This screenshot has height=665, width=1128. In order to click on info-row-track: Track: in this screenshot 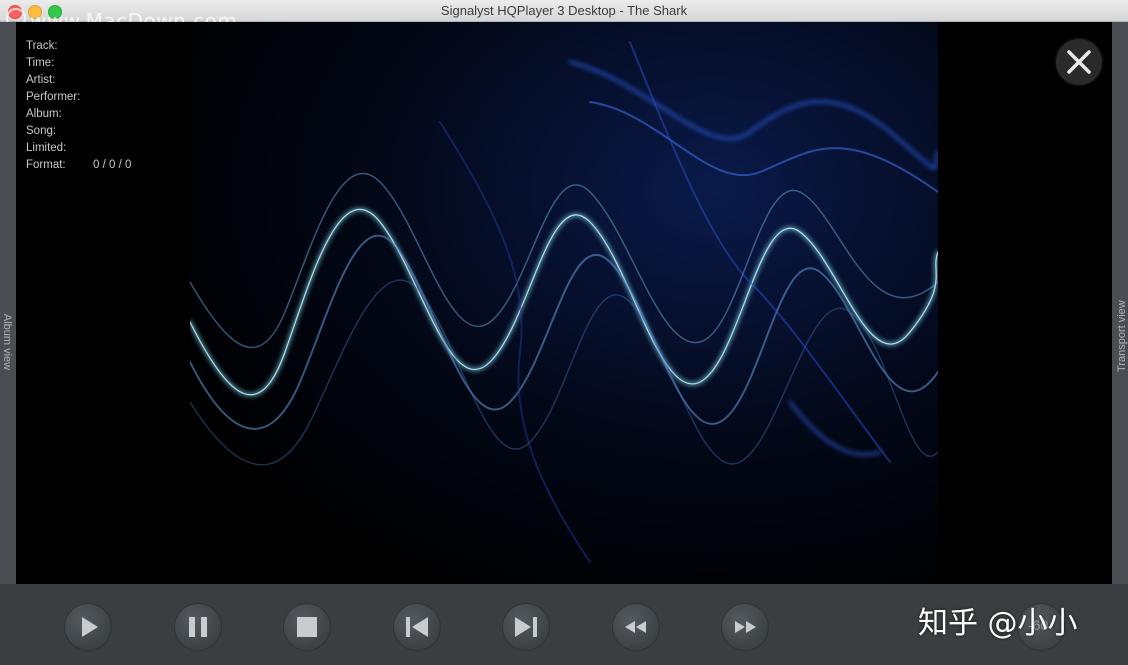, I will do `click(78, 48)`.